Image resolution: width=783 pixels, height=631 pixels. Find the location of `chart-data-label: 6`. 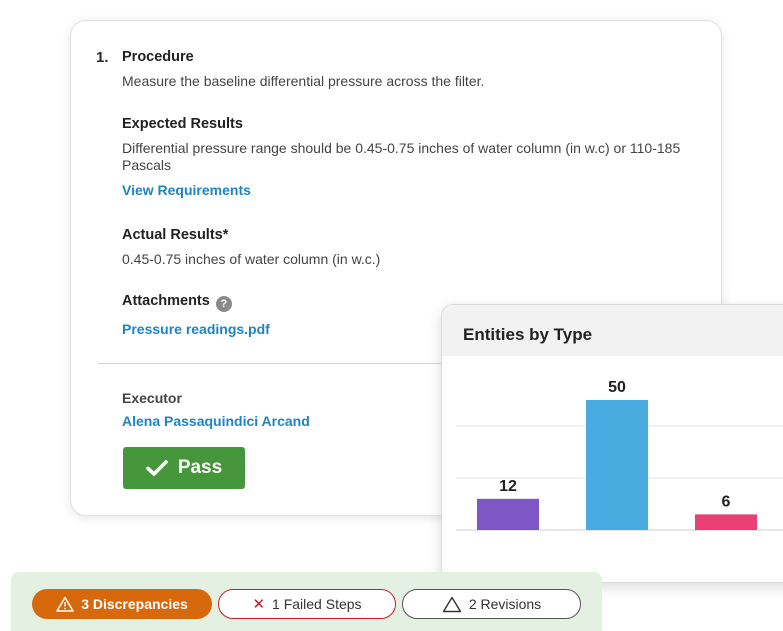

chart-data-label: 6 is located at coordinates (726, 501).